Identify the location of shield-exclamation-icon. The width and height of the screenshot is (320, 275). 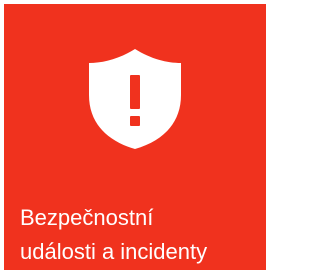
(135, 99).